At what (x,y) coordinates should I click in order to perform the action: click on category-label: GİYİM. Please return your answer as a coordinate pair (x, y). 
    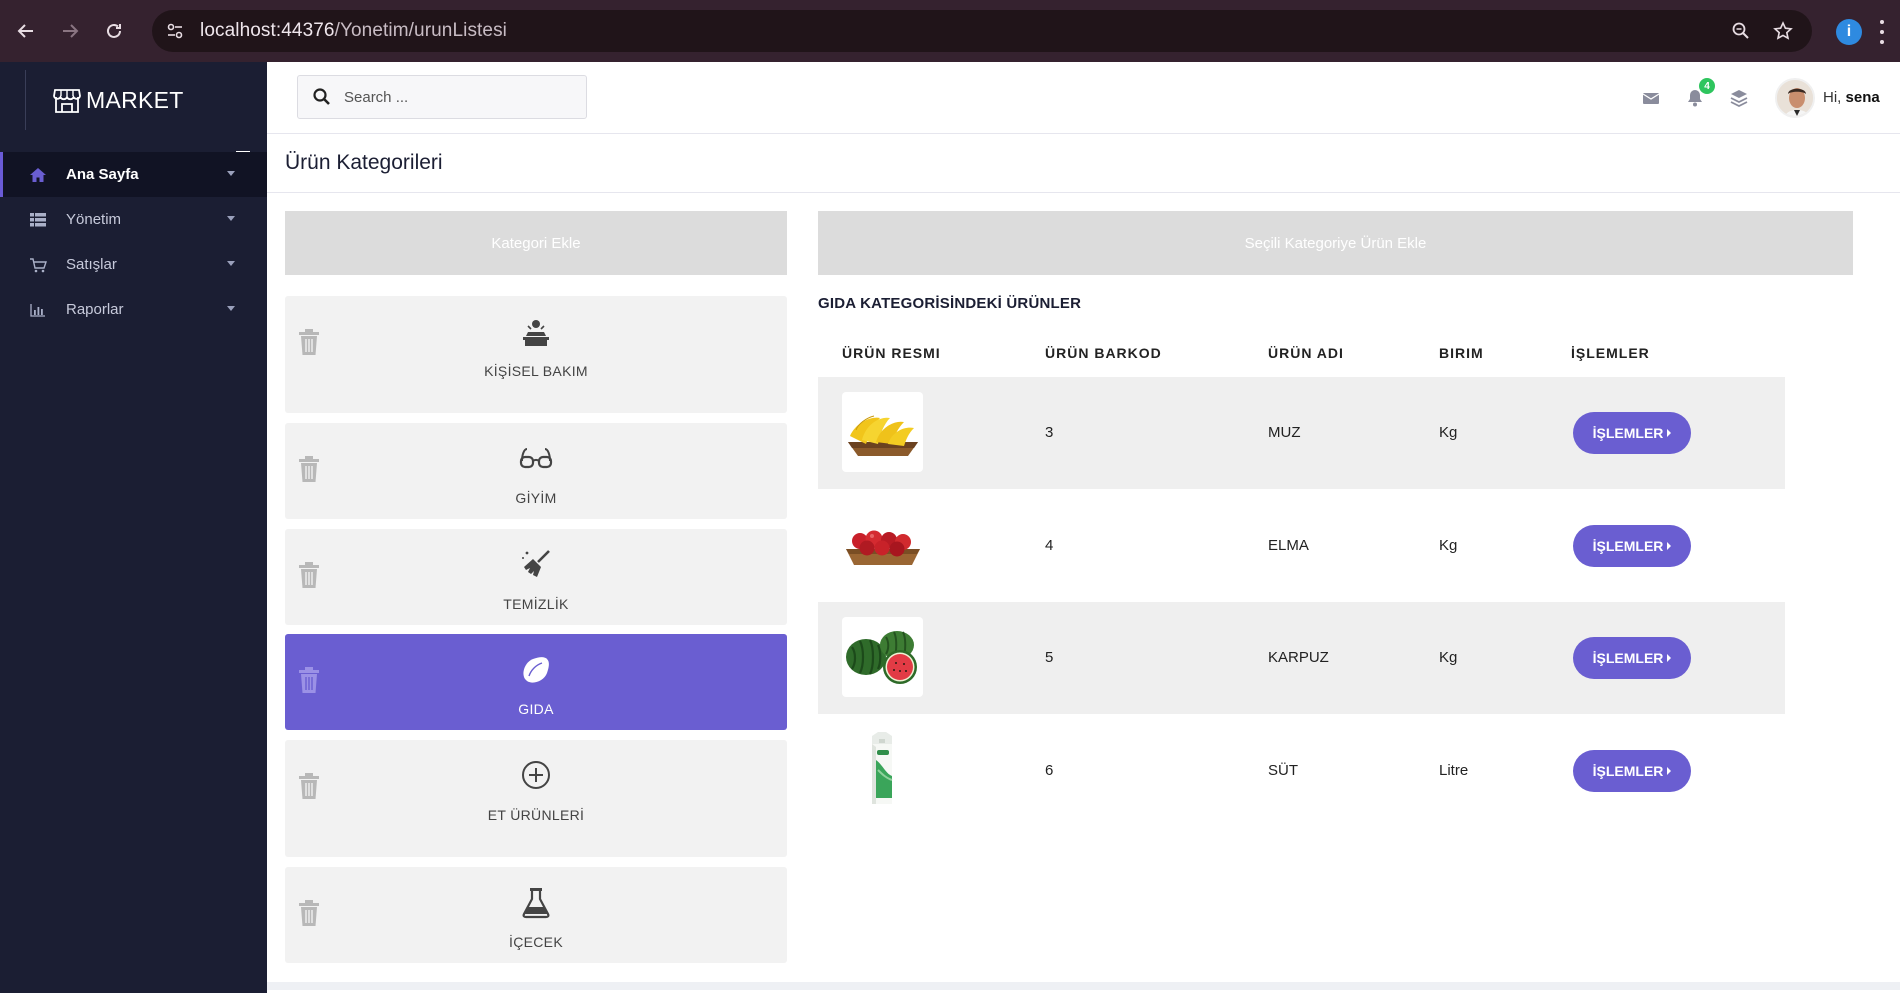
    Looking at the image, I should click on (536, 498).